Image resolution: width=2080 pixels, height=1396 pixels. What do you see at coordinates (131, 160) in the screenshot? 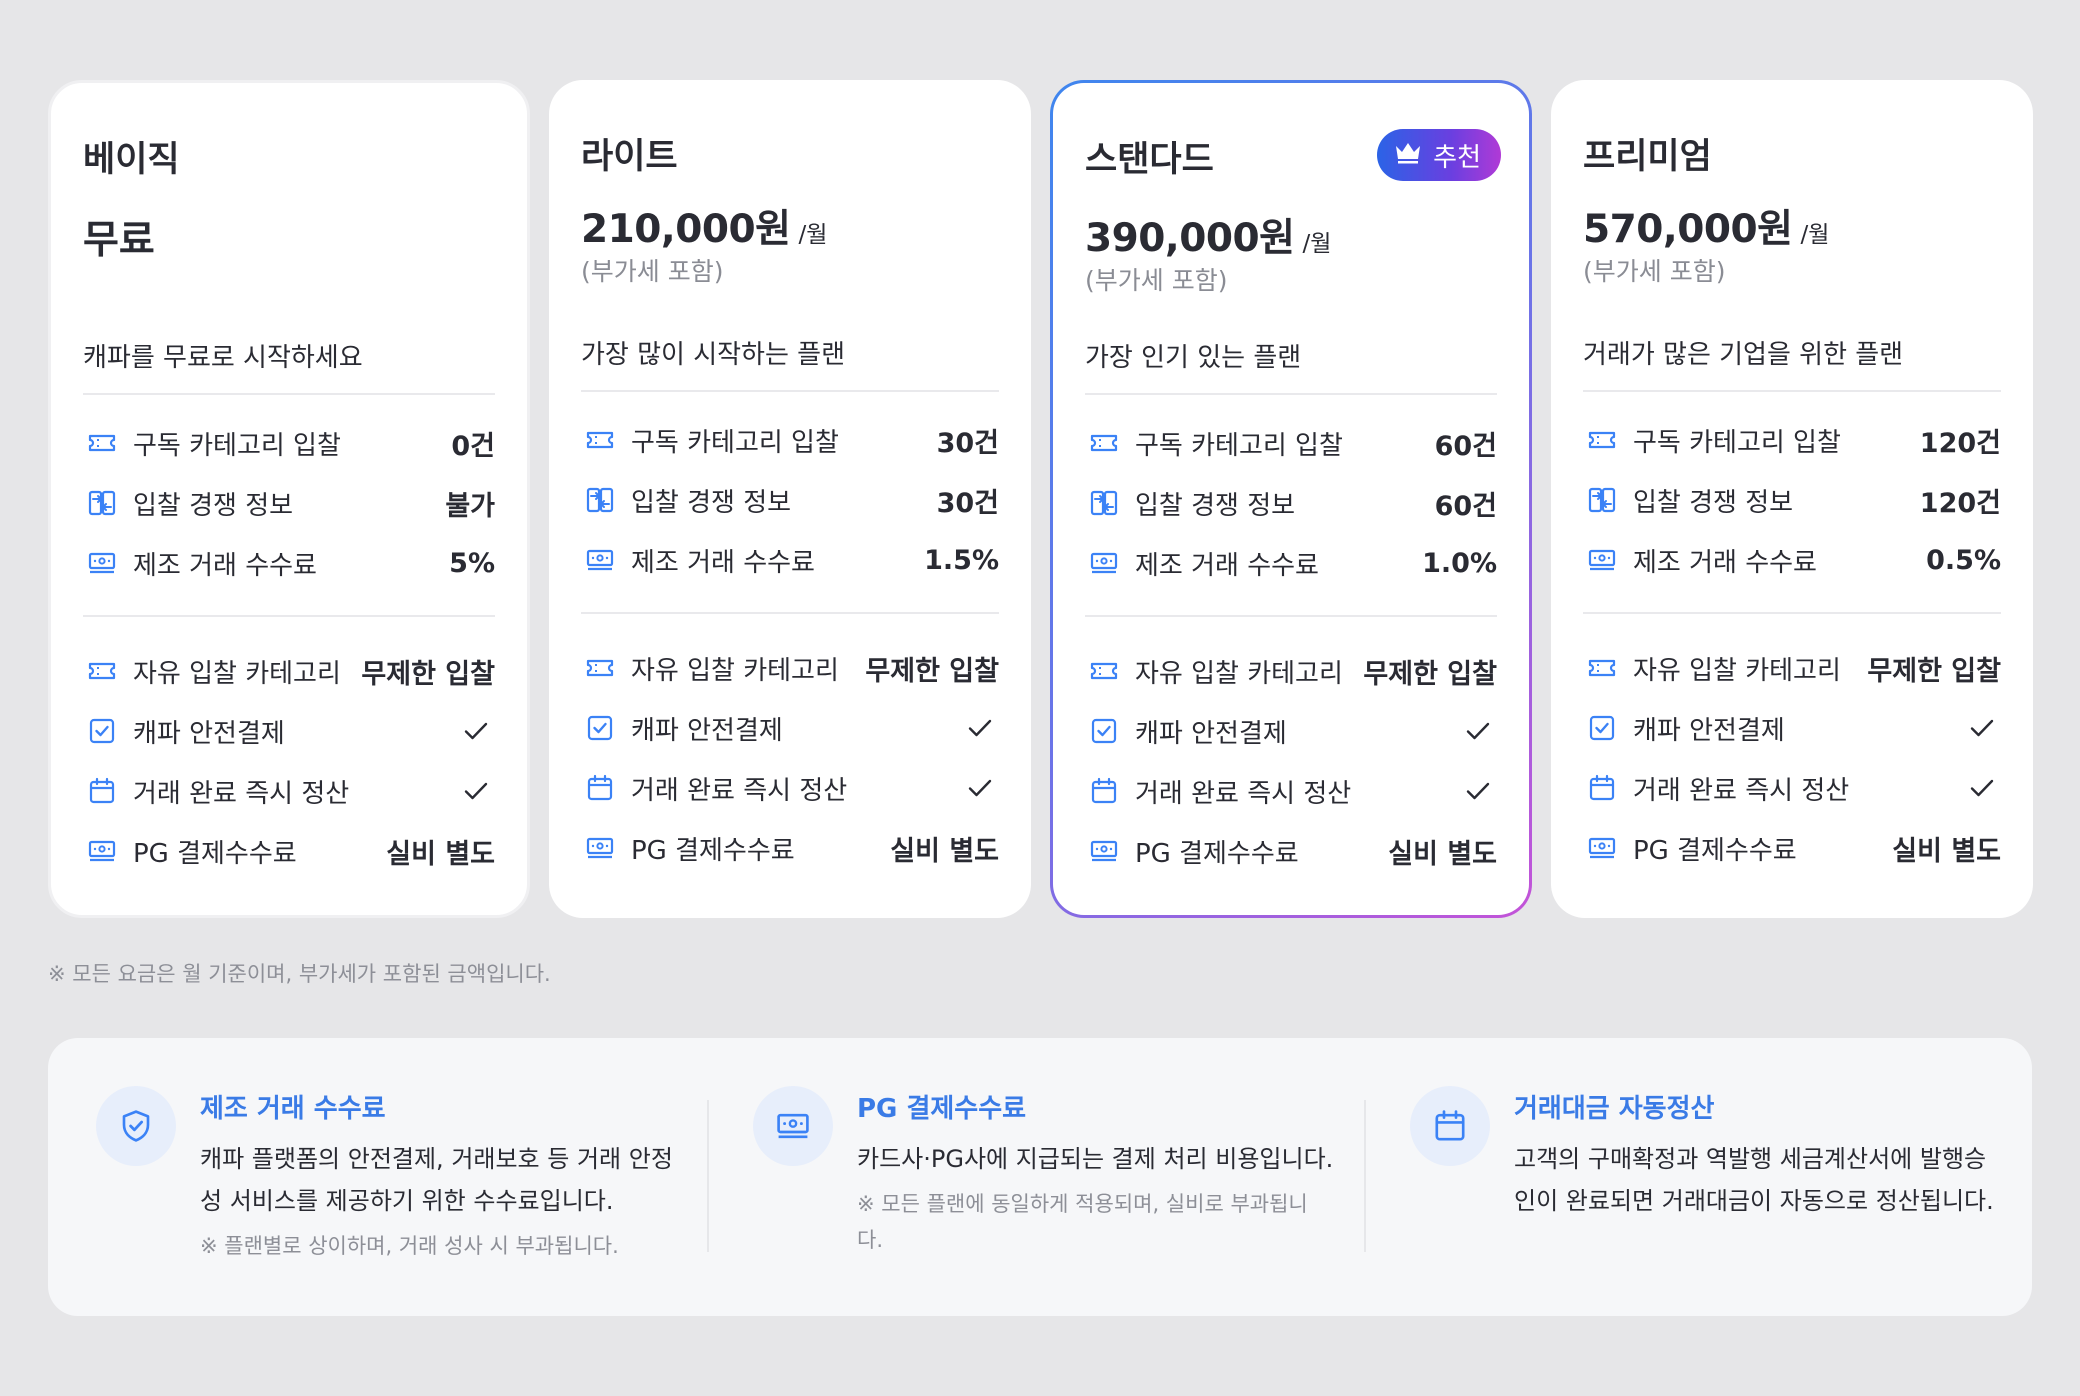
I see `plan-name: 베이직` at bounding box center [131, 160].